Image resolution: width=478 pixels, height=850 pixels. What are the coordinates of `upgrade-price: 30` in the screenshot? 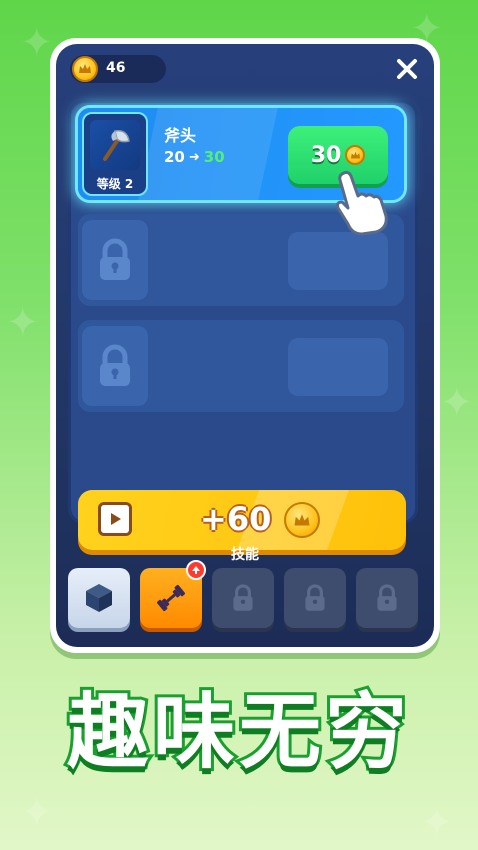 It's located at (326, 155).